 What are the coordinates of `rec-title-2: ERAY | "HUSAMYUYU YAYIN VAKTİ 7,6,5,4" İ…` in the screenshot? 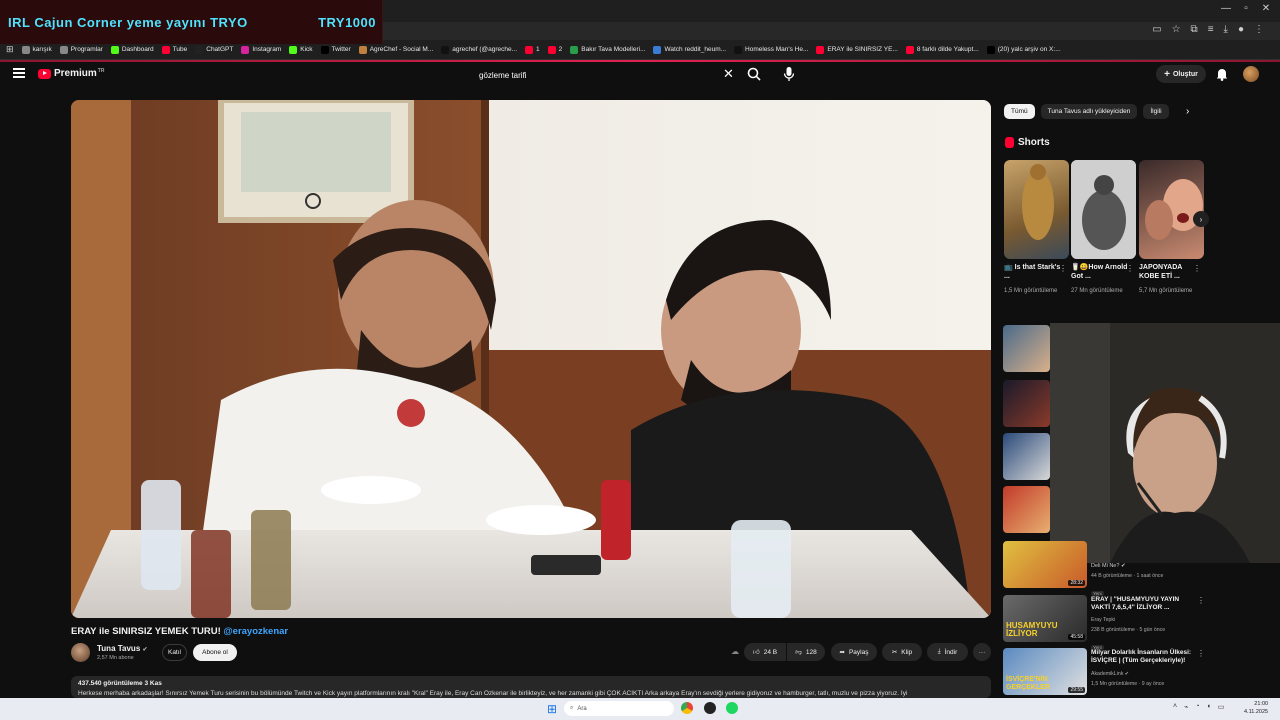 It's located at (1143, 604).